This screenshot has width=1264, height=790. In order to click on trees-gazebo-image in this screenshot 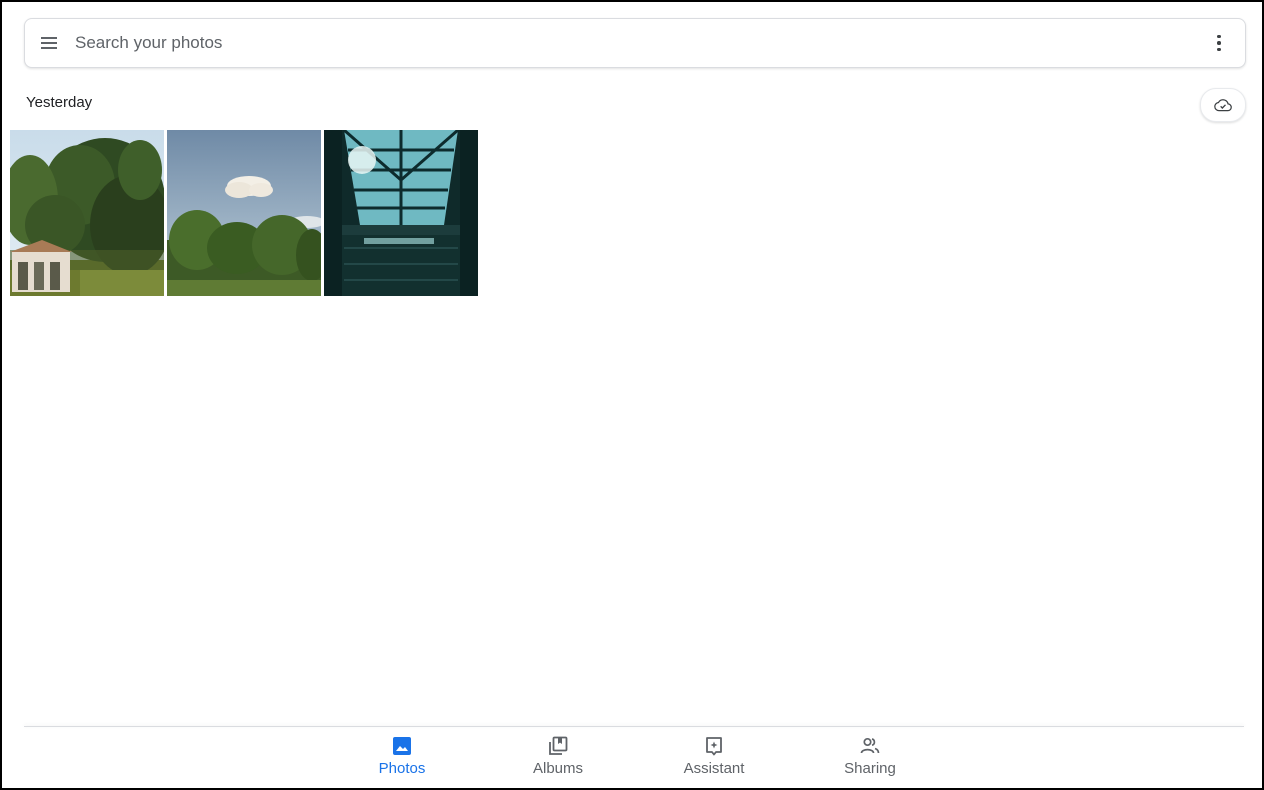, I will do `click(87, 213)`.